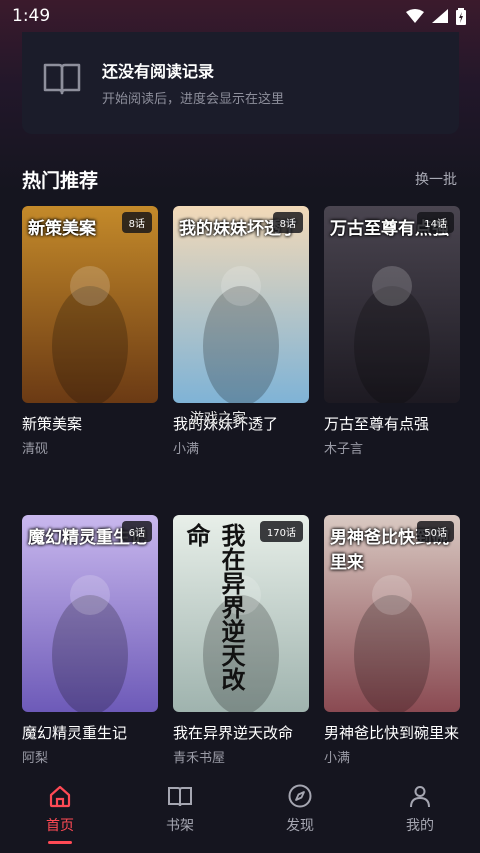  I want to click on nav-discover: 发现, so click(300, 809).